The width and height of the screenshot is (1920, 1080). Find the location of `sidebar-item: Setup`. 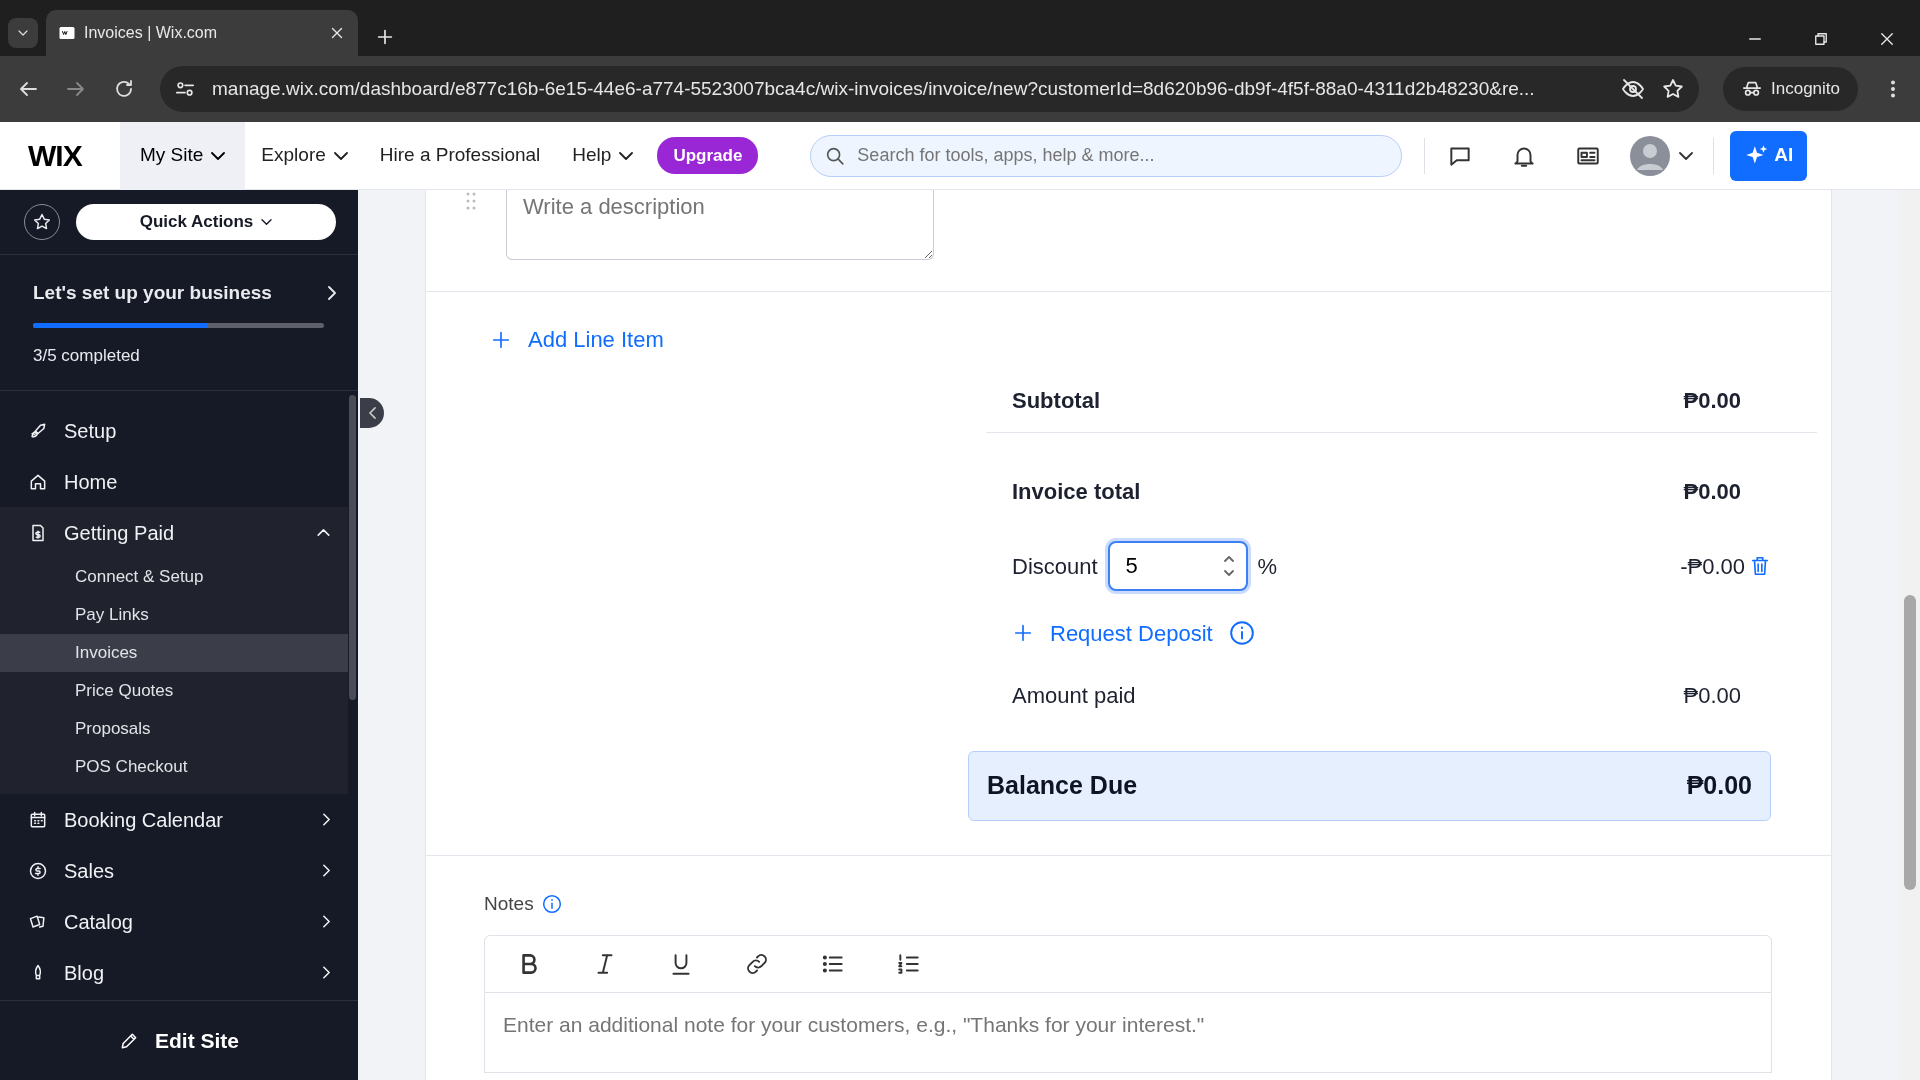

sidebar-item: Setup is located at coordinates (179, 430).